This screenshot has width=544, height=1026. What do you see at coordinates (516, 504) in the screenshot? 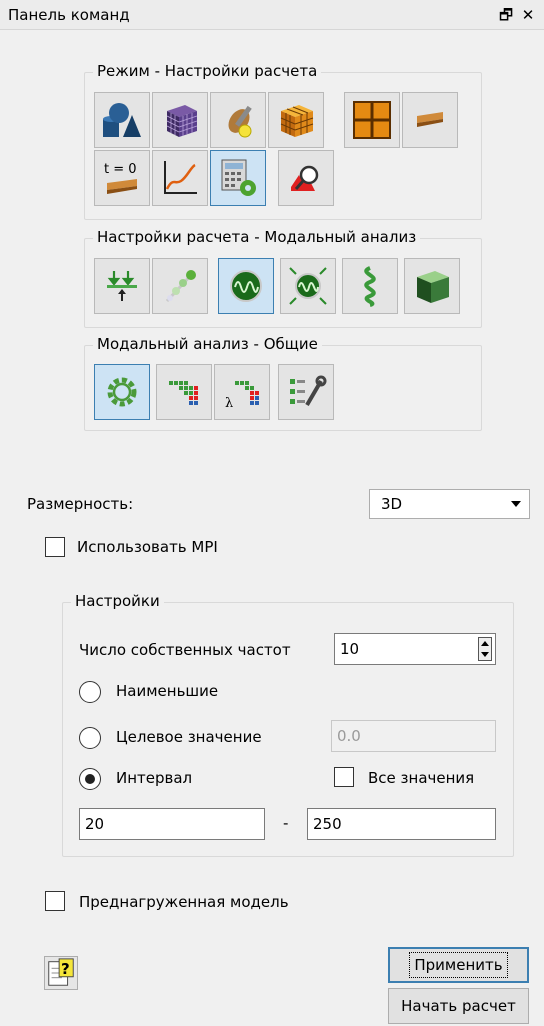
I see `chevron-down-icon` at bounding box center [516, 504].